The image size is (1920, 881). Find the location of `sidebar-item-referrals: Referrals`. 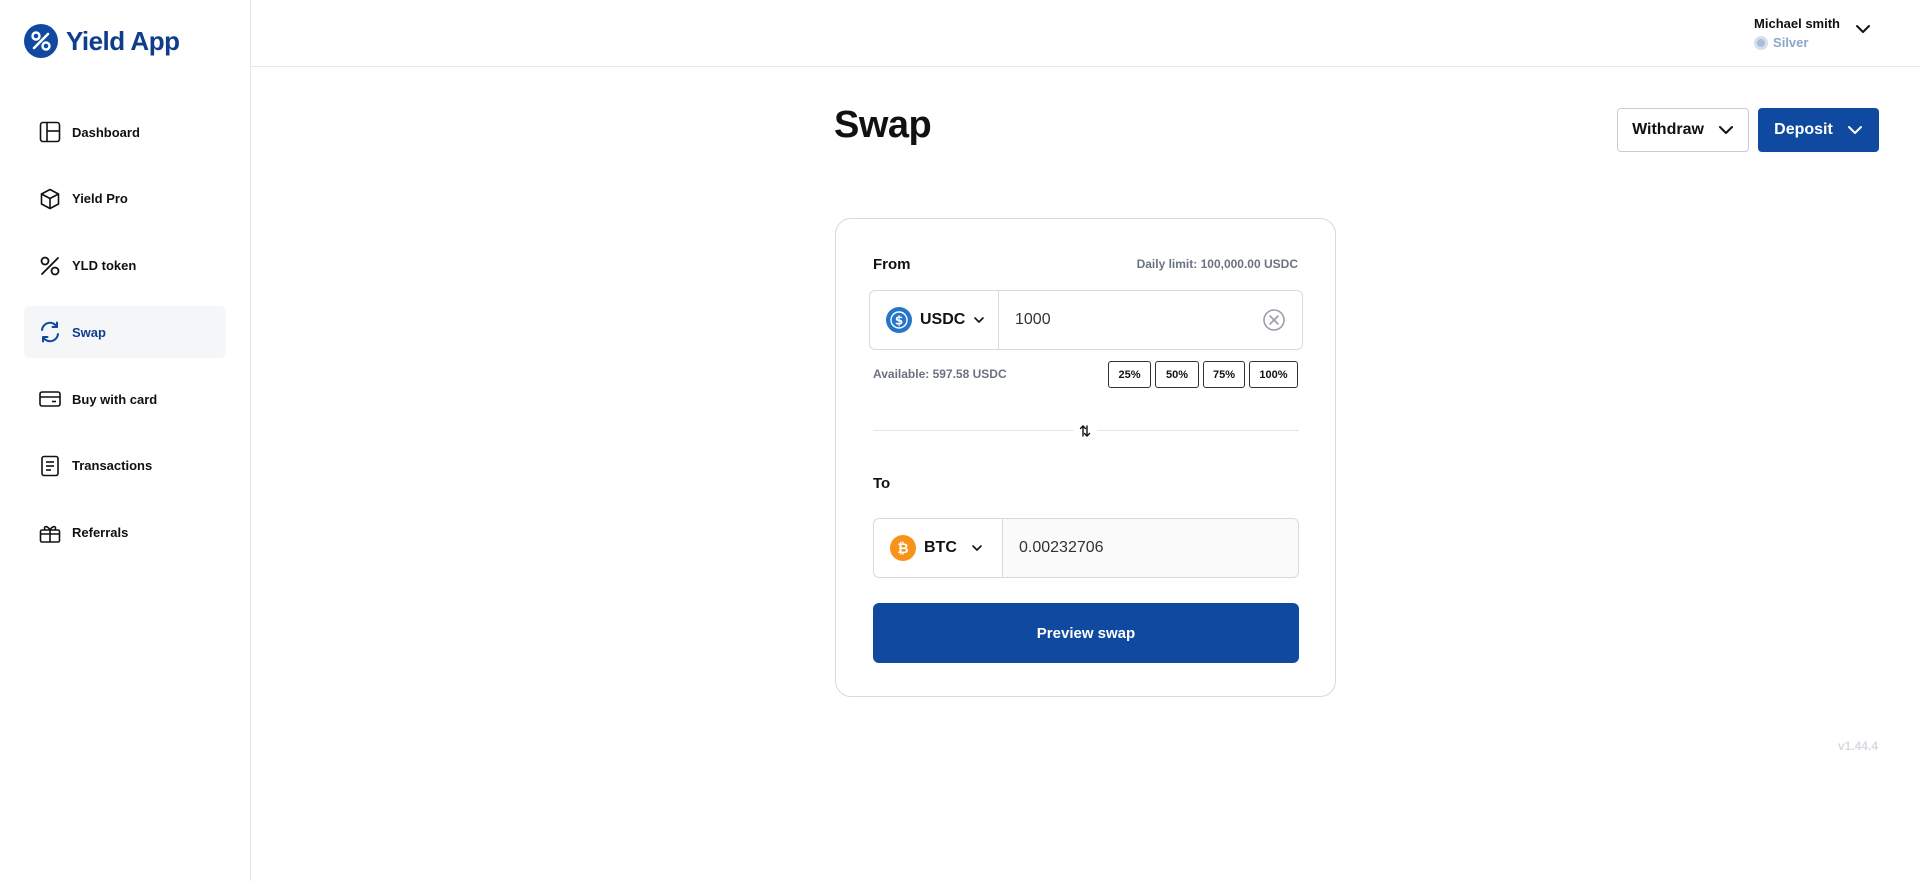

sidebar-item-referrals: Referrals is located at coordinates (125, 533).